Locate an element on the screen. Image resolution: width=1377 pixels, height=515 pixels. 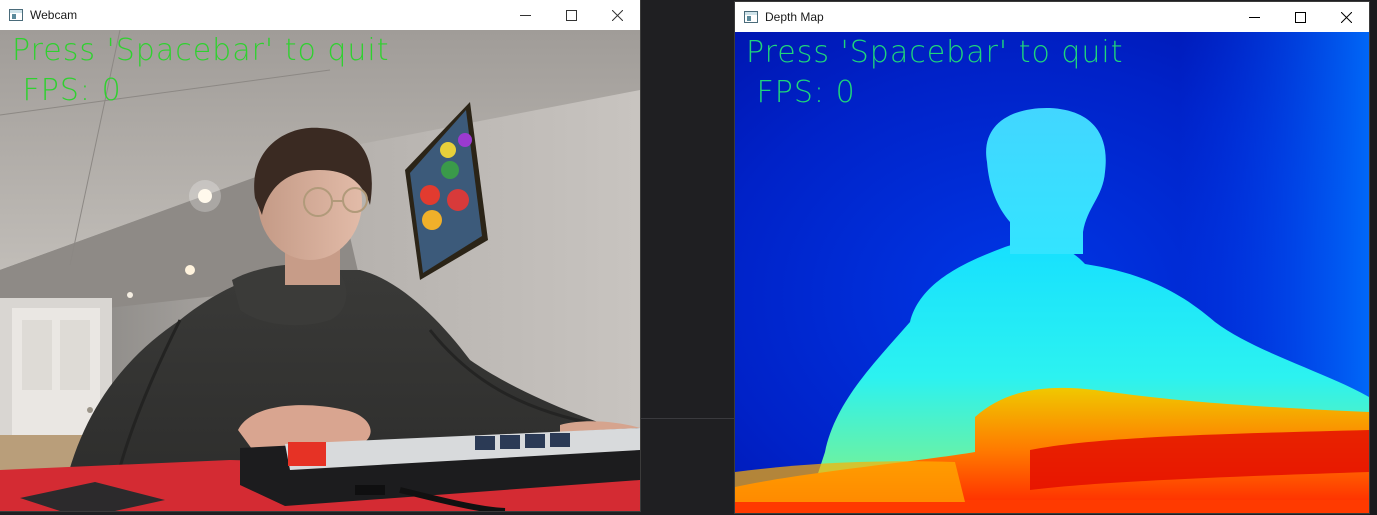
desktop-divider is located at coordinates (687, 418).